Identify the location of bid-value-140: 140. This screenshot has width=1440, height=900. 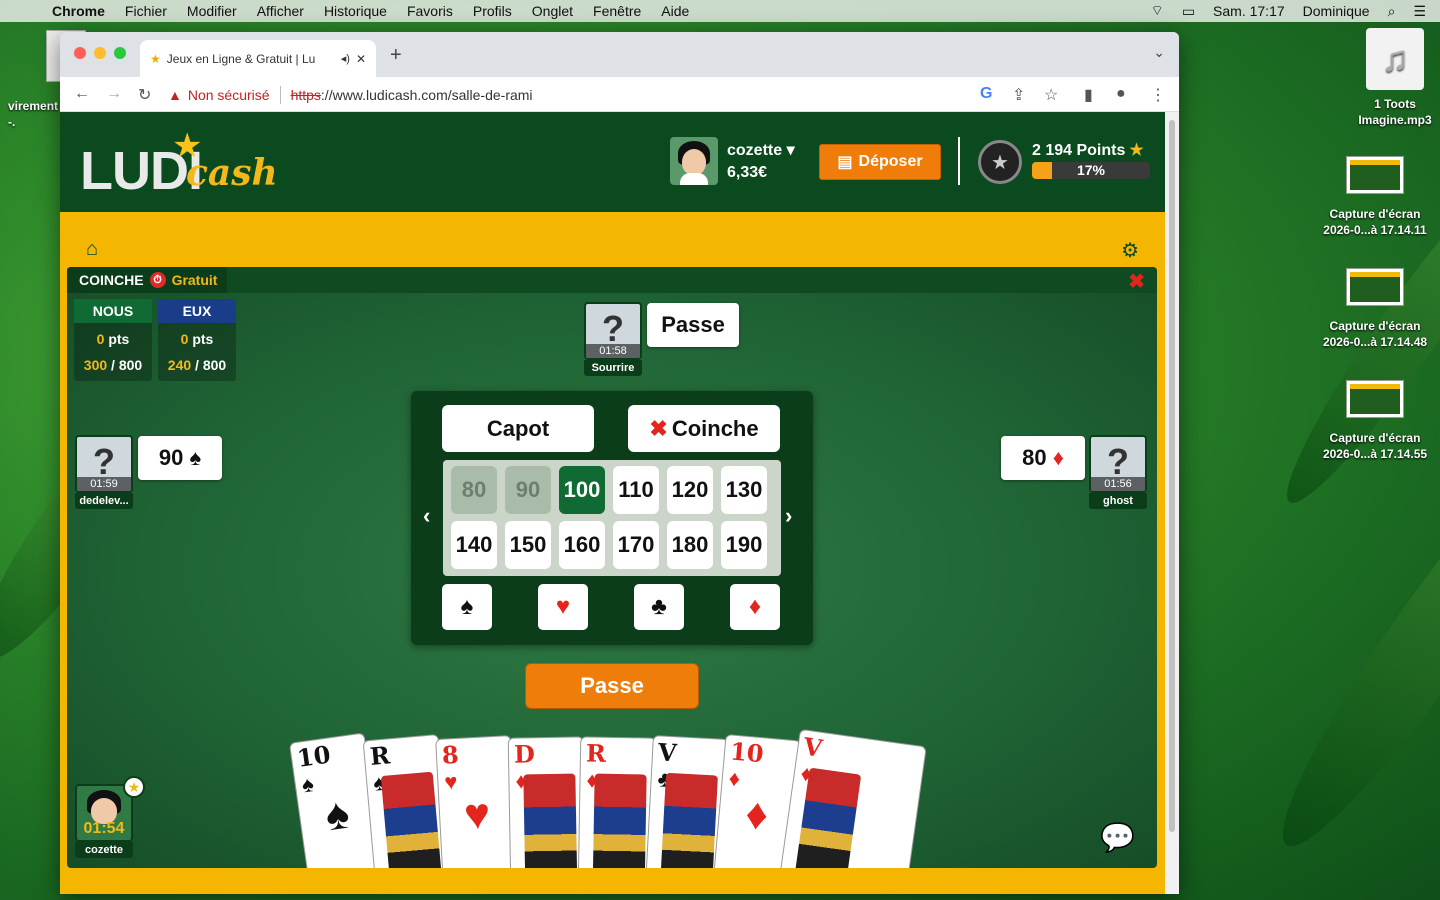
(474, 545).